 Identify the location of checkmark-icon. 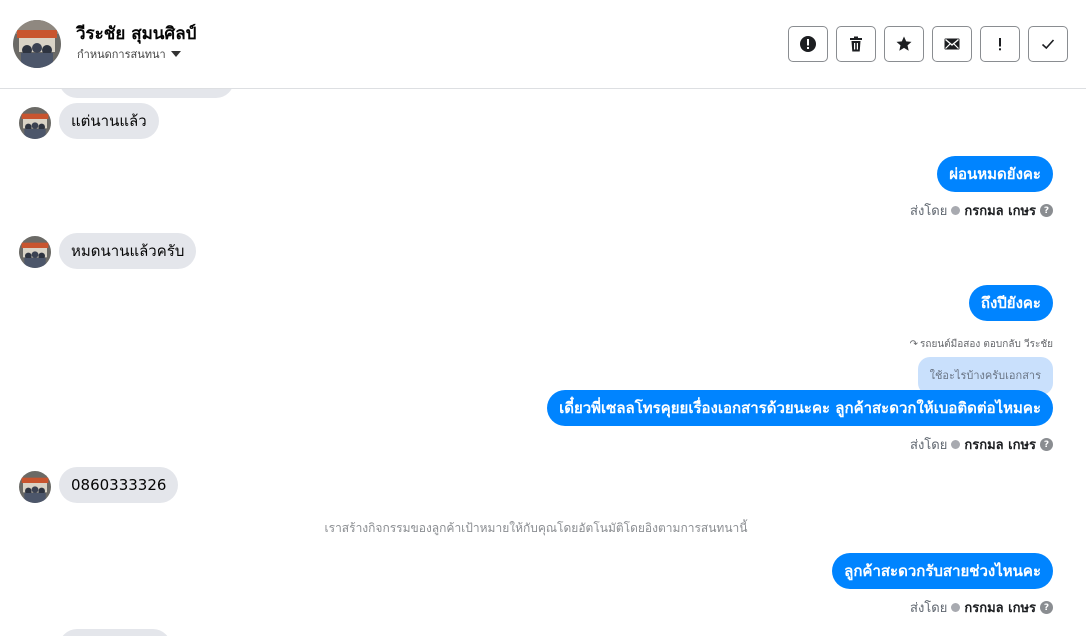
(1048, 44).